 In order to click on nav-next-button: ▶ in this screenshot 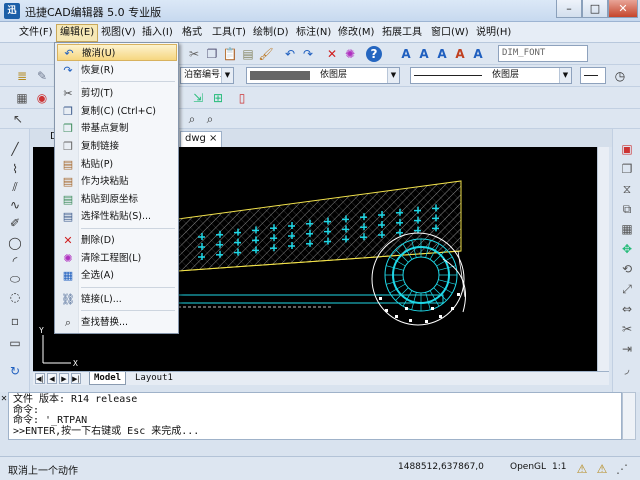, I will do `click(64, 378)`.